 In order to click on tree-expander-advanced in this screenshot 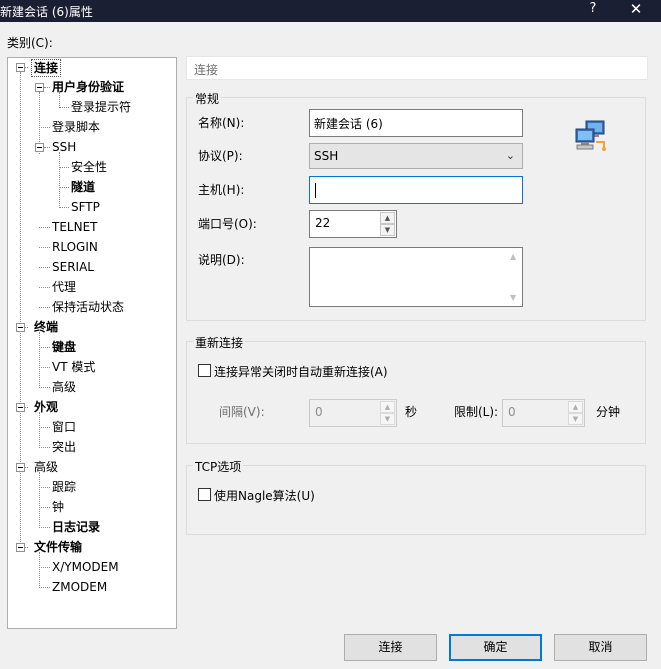, I will do `click(20, 467)`.